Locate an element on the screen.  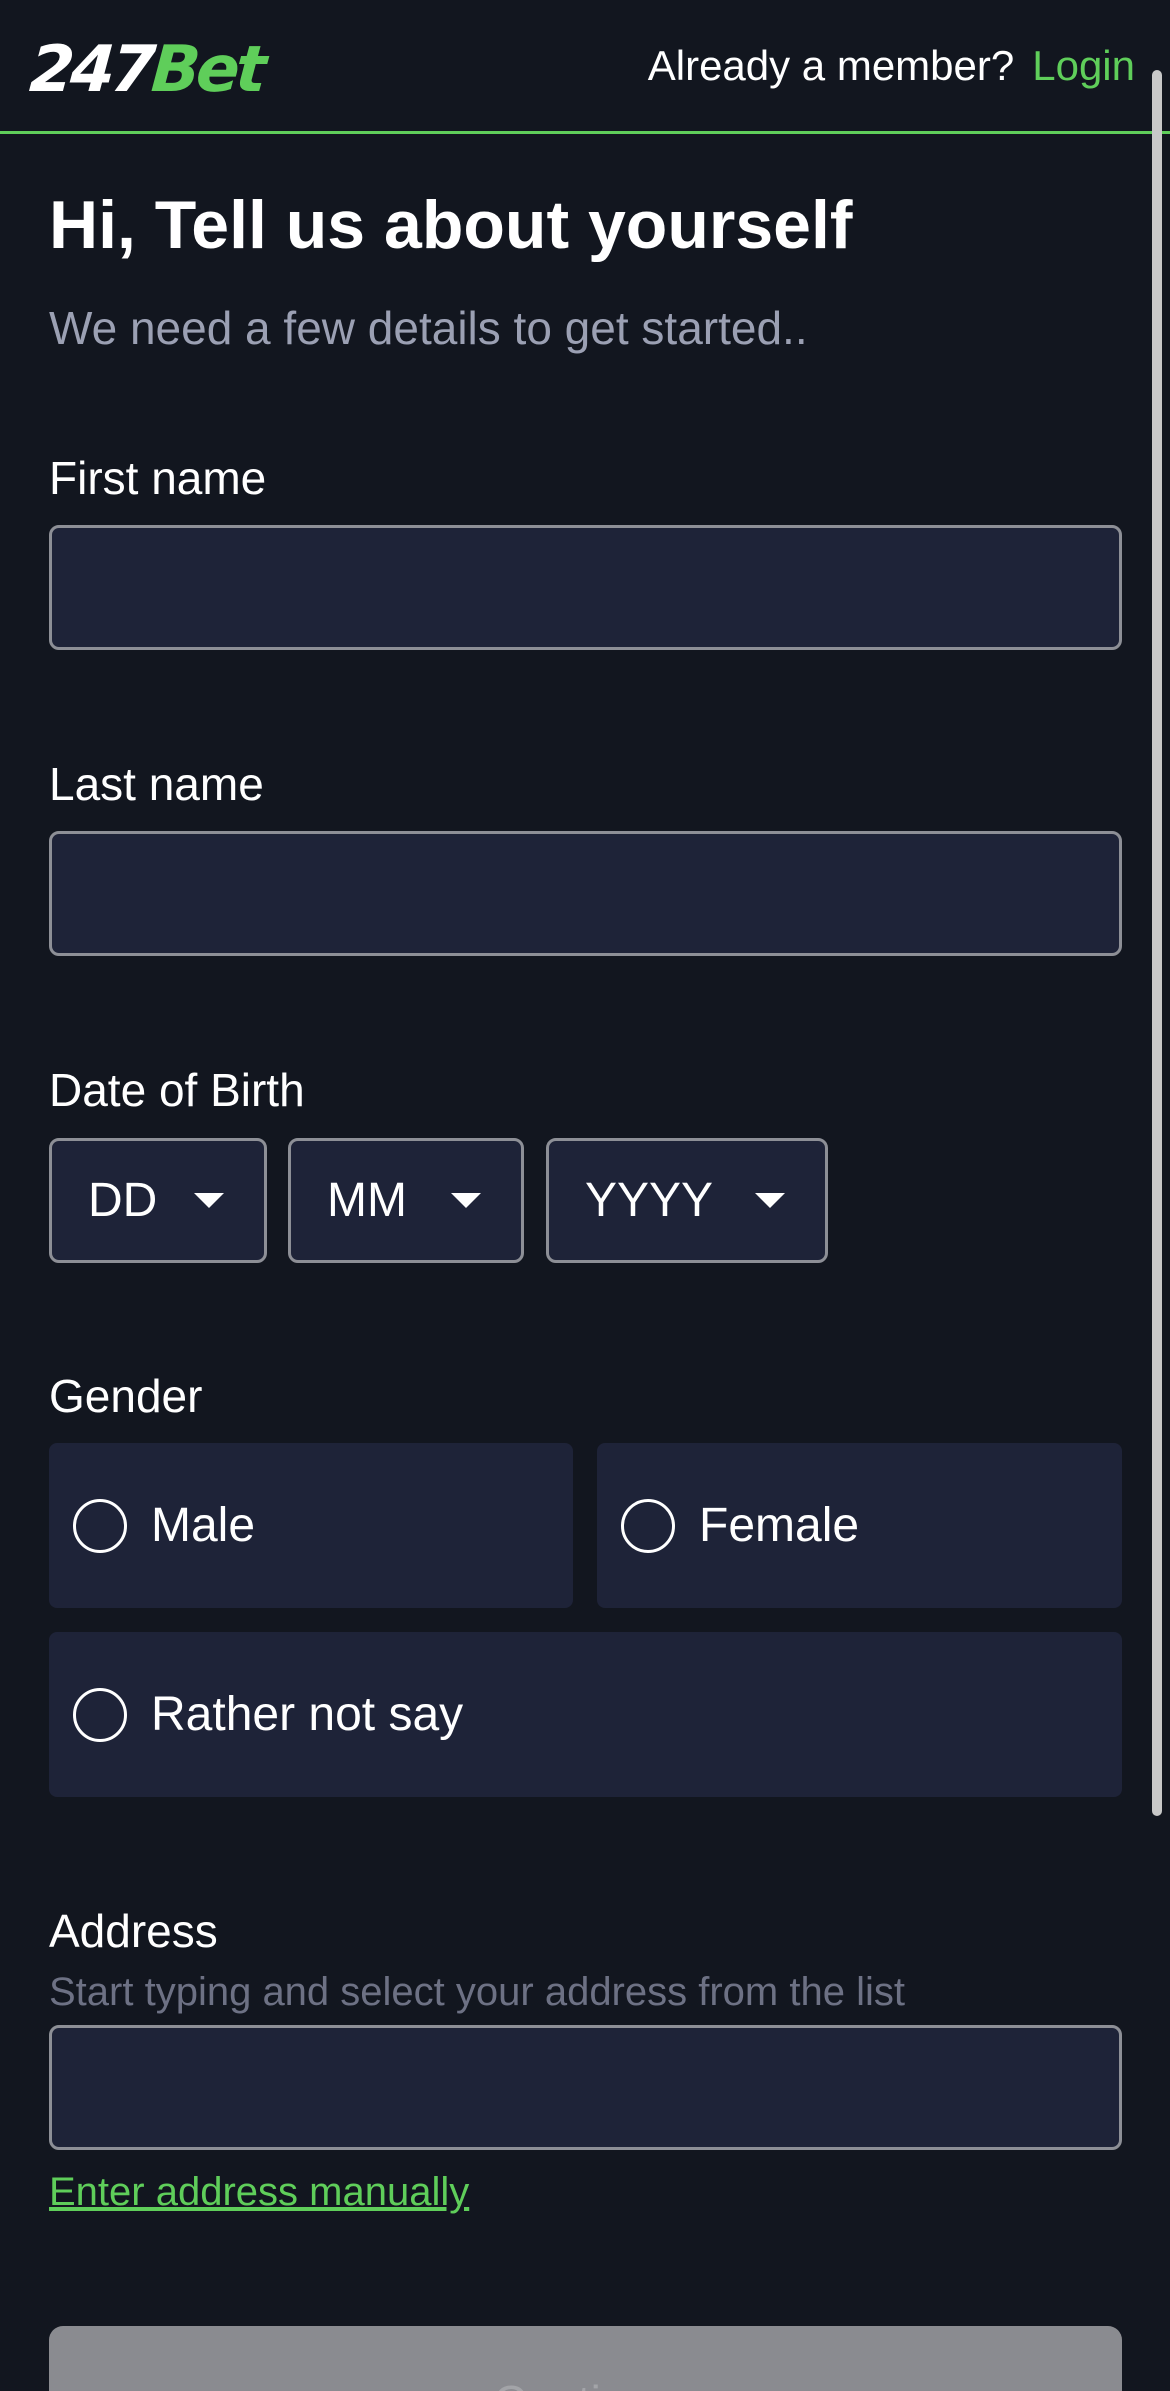
dob-year-select: YYYY is located at coordinates (687, 1200).